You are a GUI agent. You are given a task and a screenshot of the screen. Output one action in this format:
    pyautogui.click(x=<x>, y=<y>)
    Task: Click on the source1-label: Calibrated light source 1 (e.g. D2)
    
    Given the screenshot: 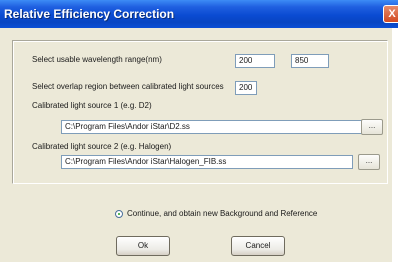 What is the action you would take?
    pyautogui.click(x=92, y=105)
    